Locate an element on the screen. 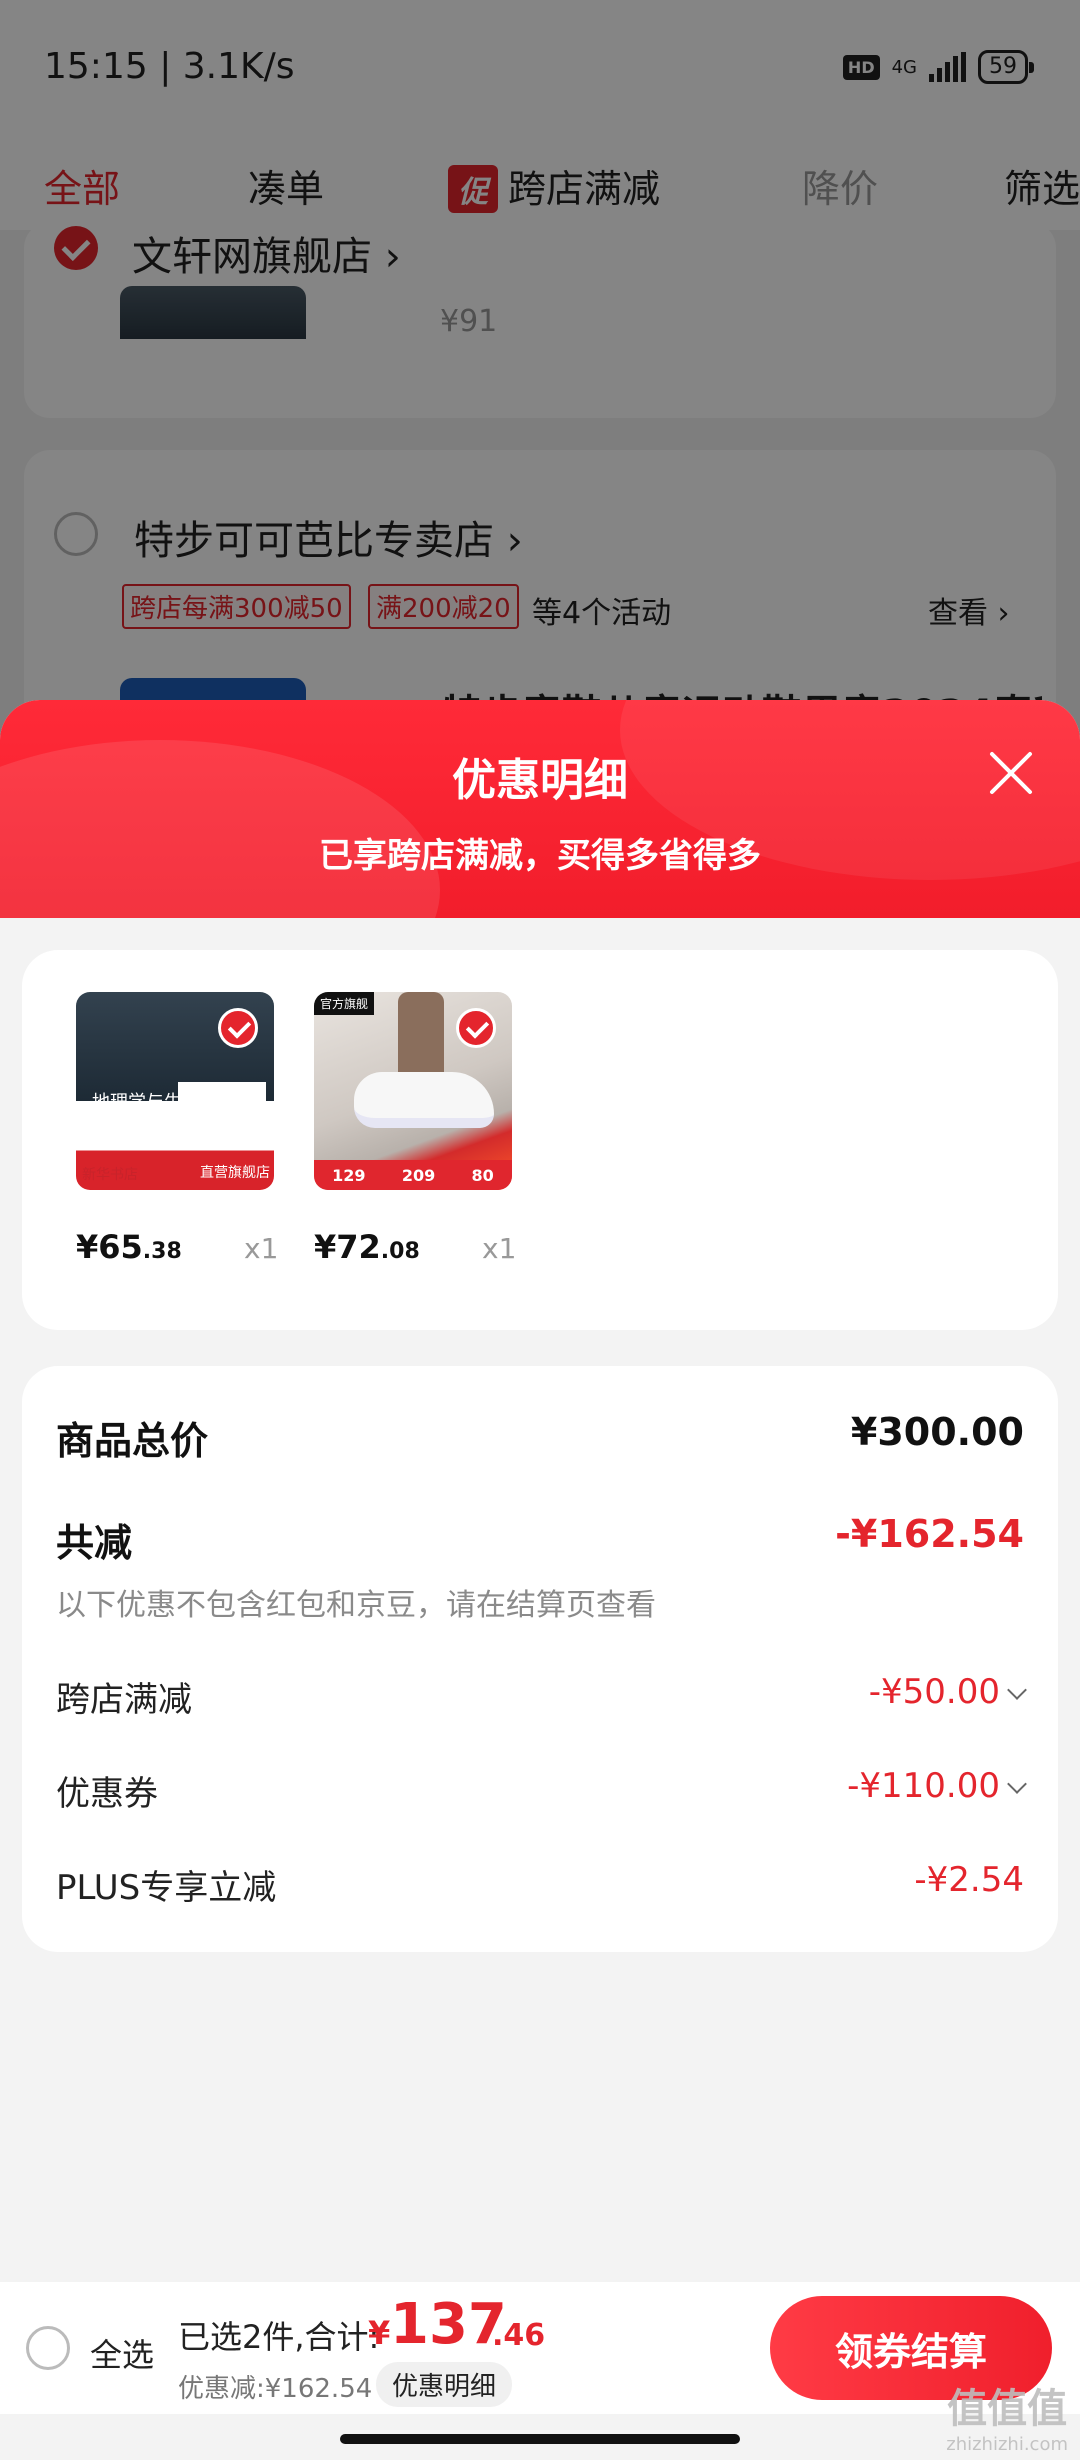  discount-value: -¥2.54 is located at coordinates (969, 1880).